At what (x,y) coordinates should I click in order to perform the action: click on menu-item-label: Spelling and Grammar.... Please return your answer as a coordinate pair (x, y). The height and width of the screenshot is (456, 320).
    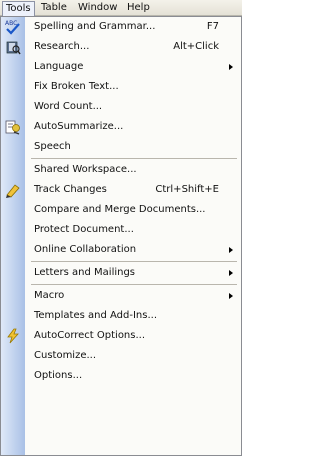
    Looking at the image, I should click on (95, 26).